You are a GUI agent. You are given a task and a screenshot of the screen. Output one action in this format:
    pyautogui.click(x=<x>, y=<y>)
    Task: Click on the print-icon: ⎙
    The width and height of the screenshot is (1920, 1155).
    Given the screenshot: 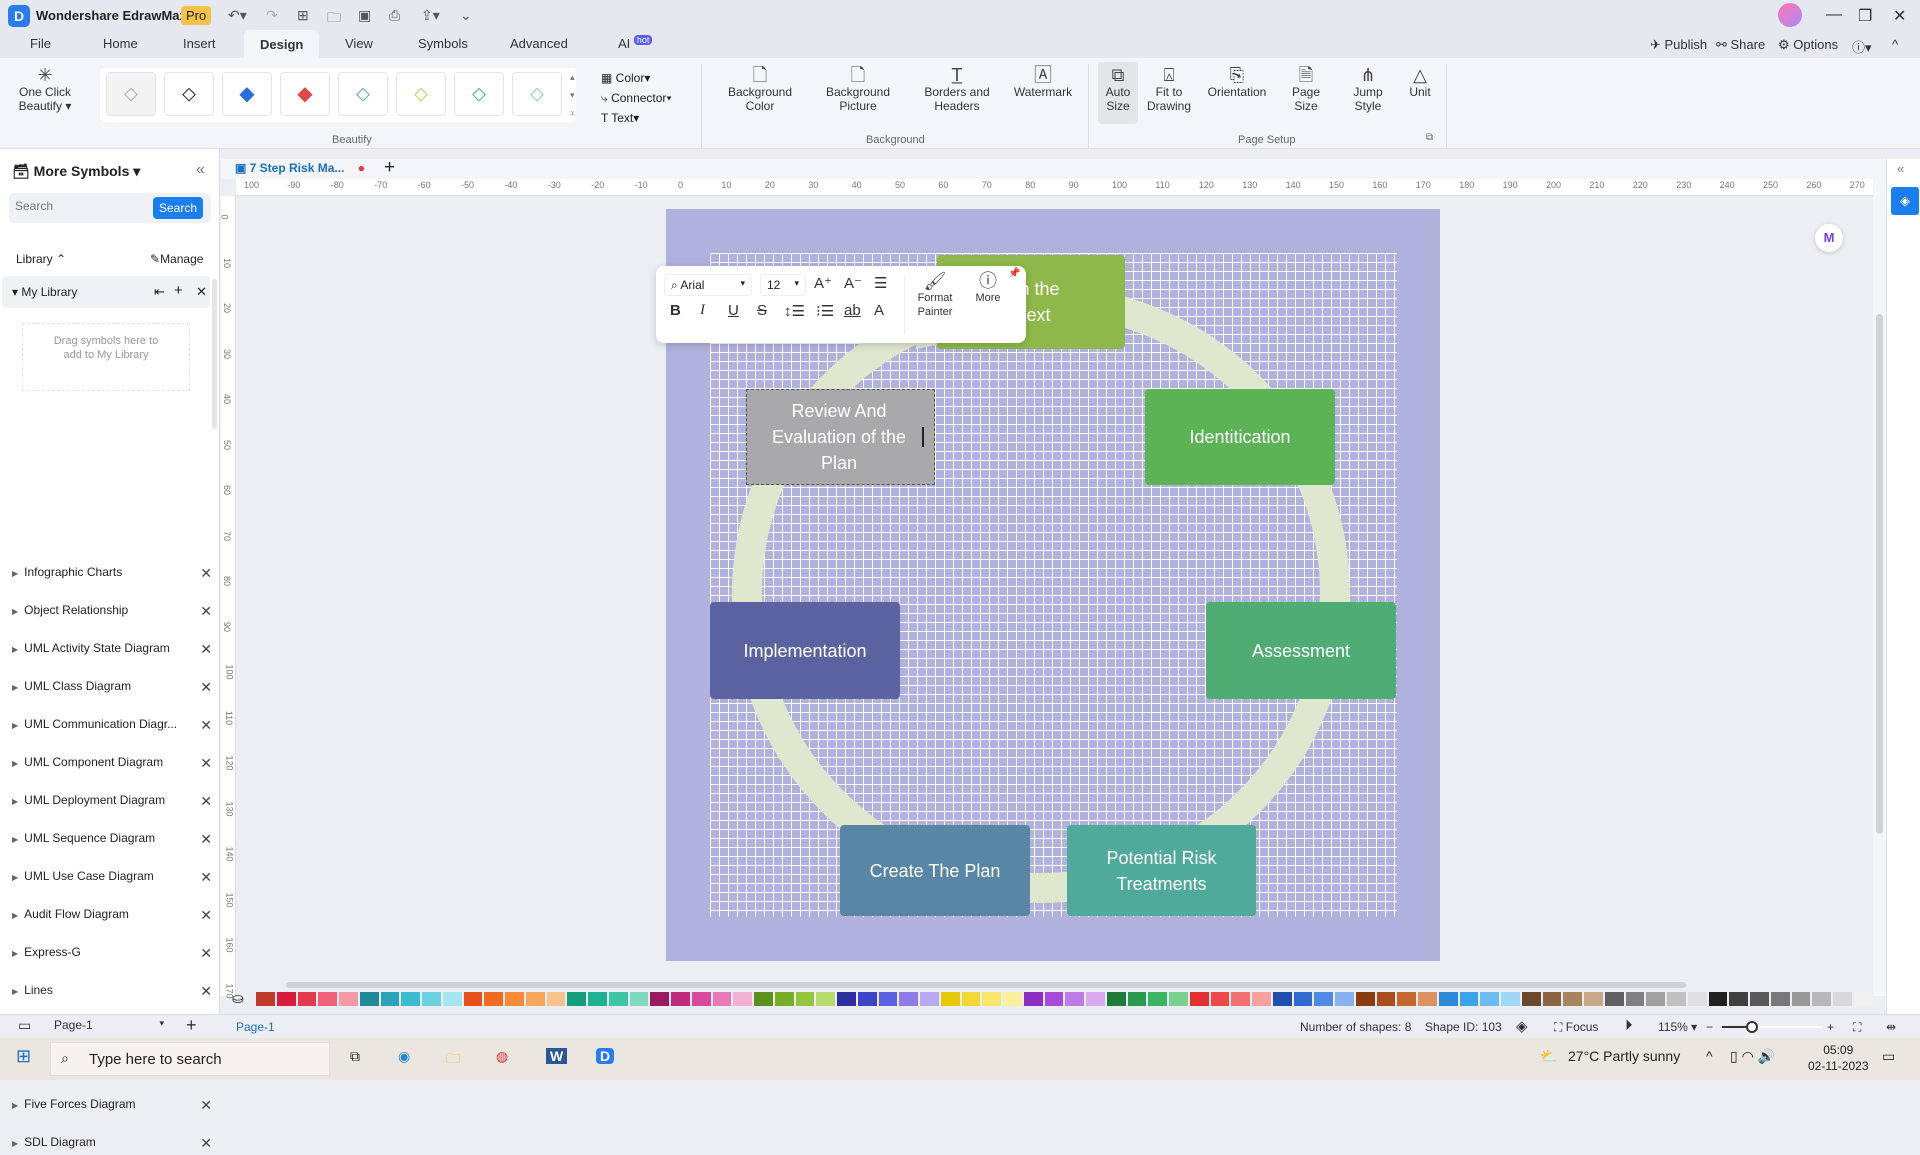 What is the action you would take?
    pyautogui.click(x=394, y=15)
    